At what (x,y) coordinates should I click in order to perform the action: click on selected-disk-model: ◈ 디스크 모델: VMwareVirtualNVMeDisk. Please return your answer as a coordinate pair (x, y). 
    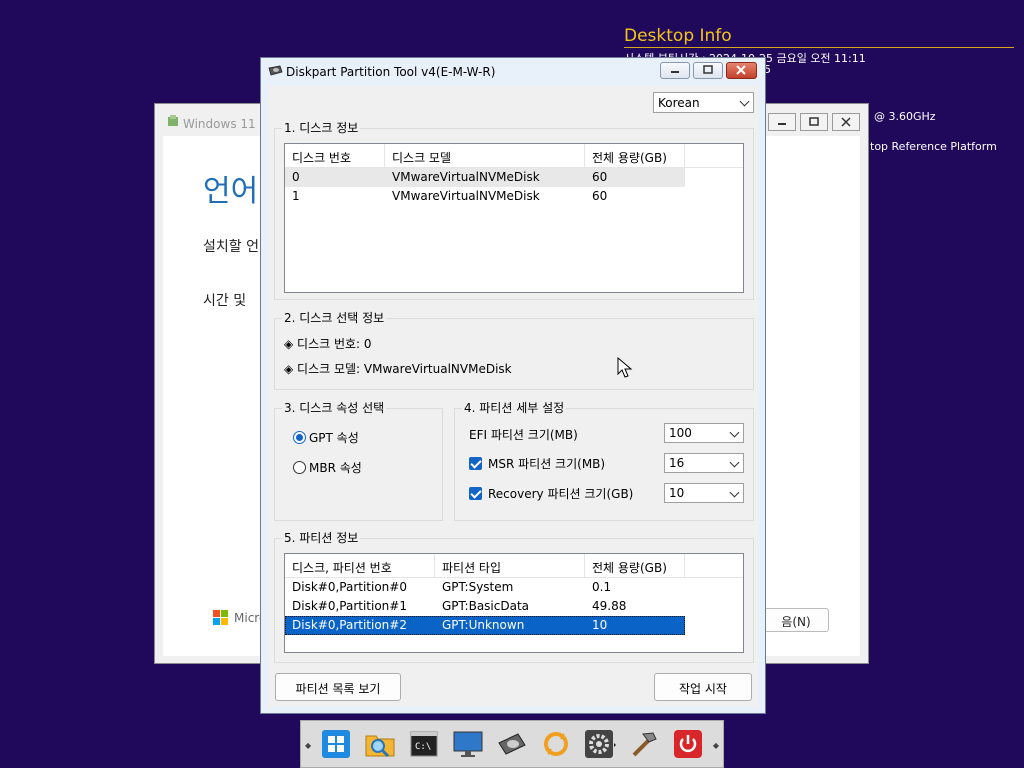
    Looking at the image, I should click on (398, 369).